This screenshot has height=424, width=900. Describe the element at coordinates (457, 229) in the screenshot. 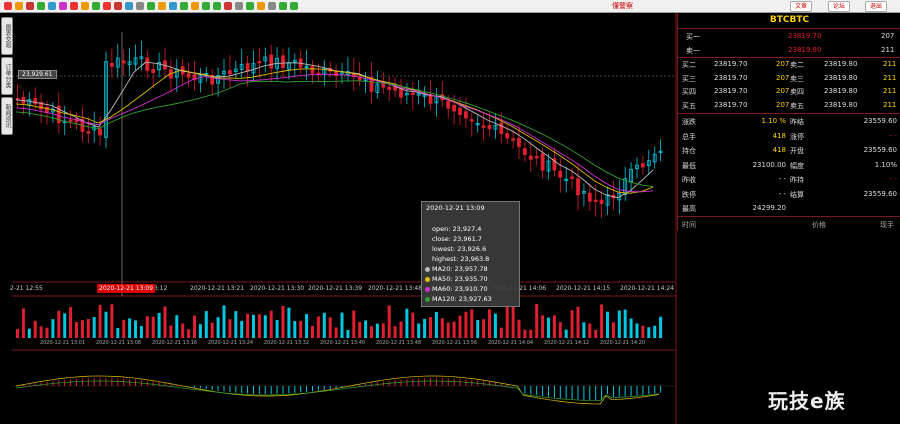

I see `tooltip-open: open: 23,927.4` at that location.